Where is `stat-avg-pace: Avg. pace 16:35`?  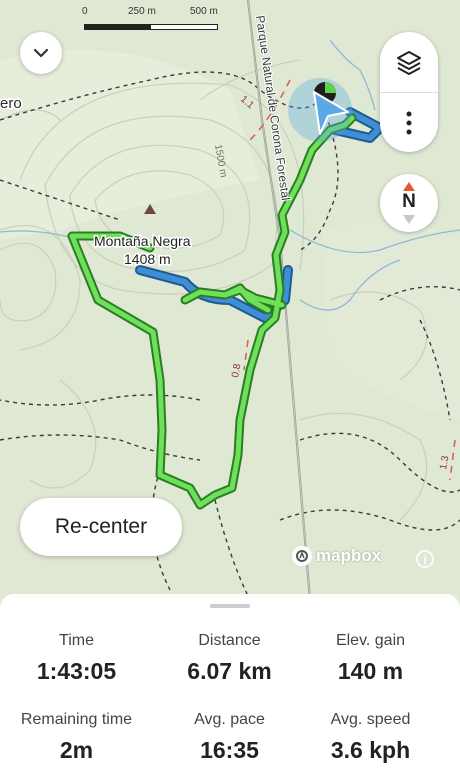
stat-avg-pace: Avg. pace 16:35 is located at coordinates (229, 737).